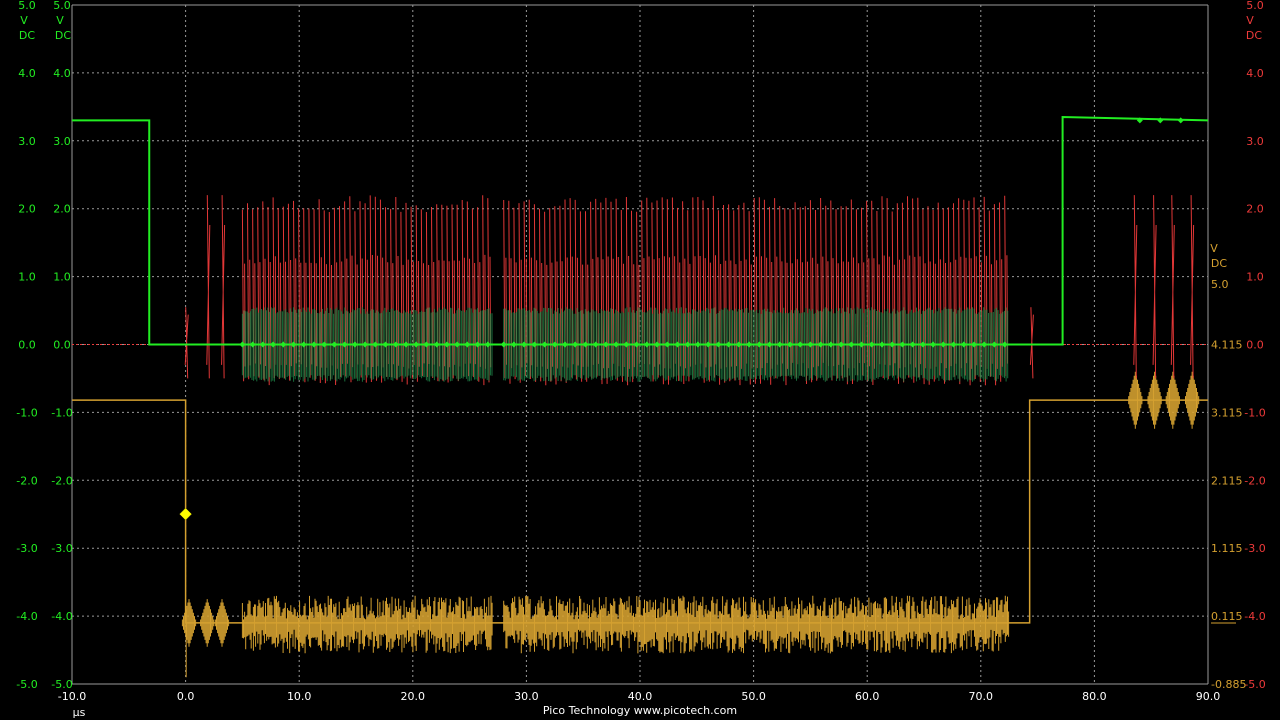 This screenshot has height=720, width=1280. I want to click on y-tick-label-c: 3.115, so click(1227, 412).